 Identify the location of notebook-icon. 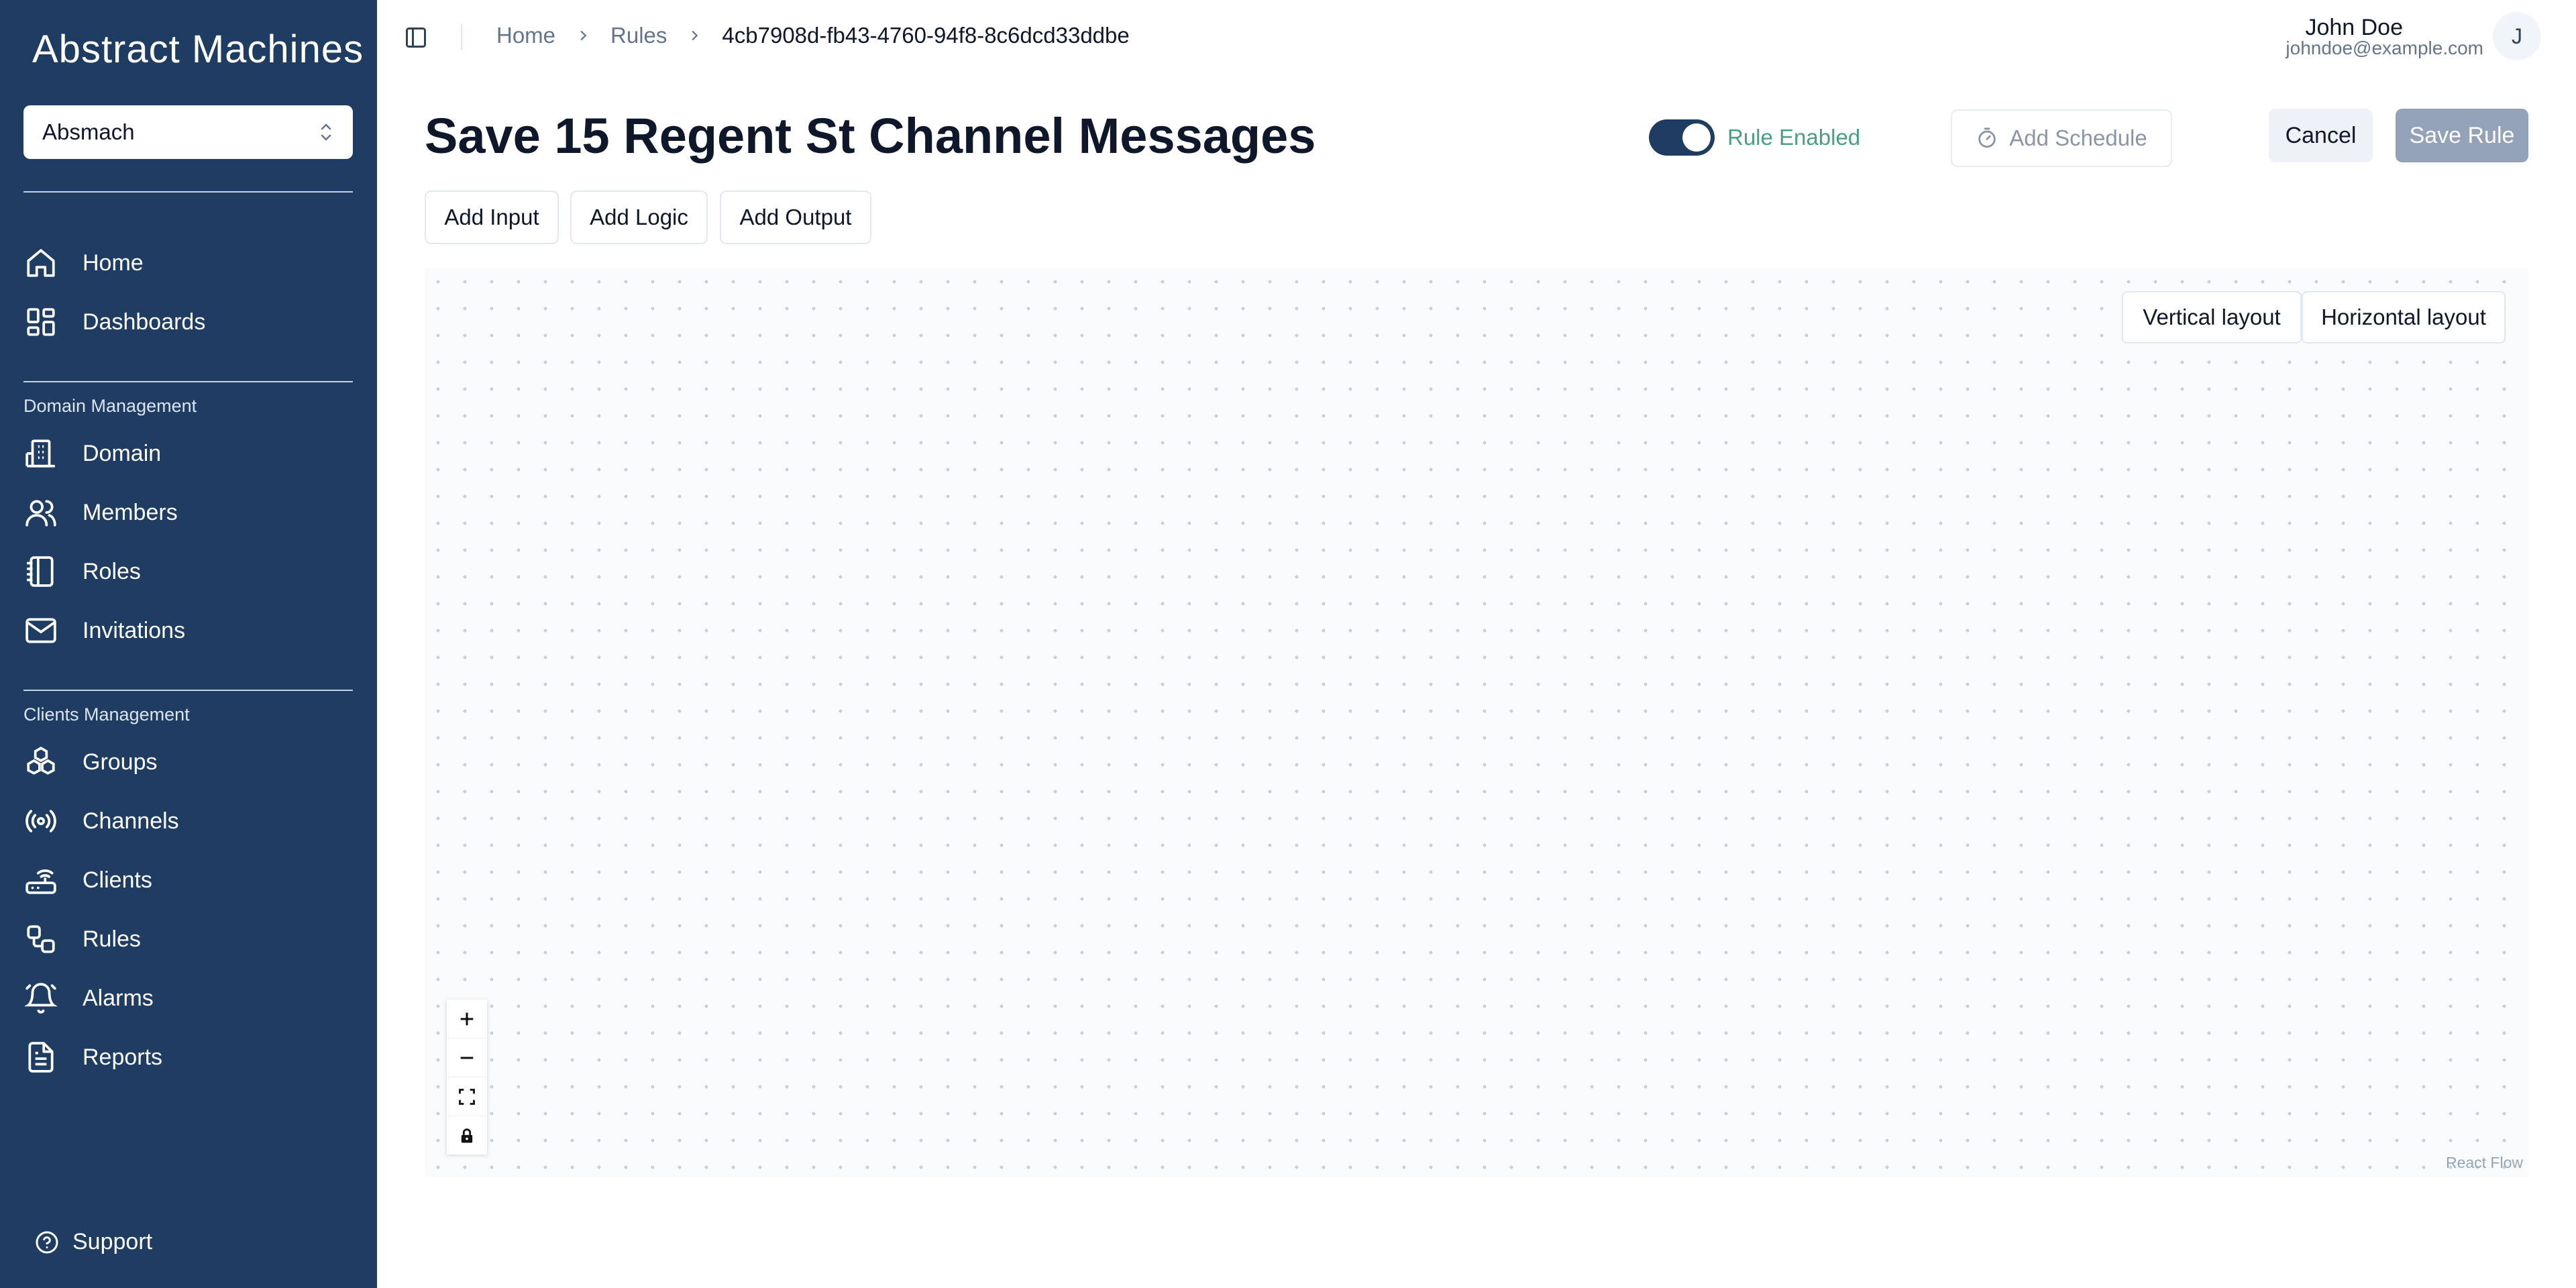
(40, 571).